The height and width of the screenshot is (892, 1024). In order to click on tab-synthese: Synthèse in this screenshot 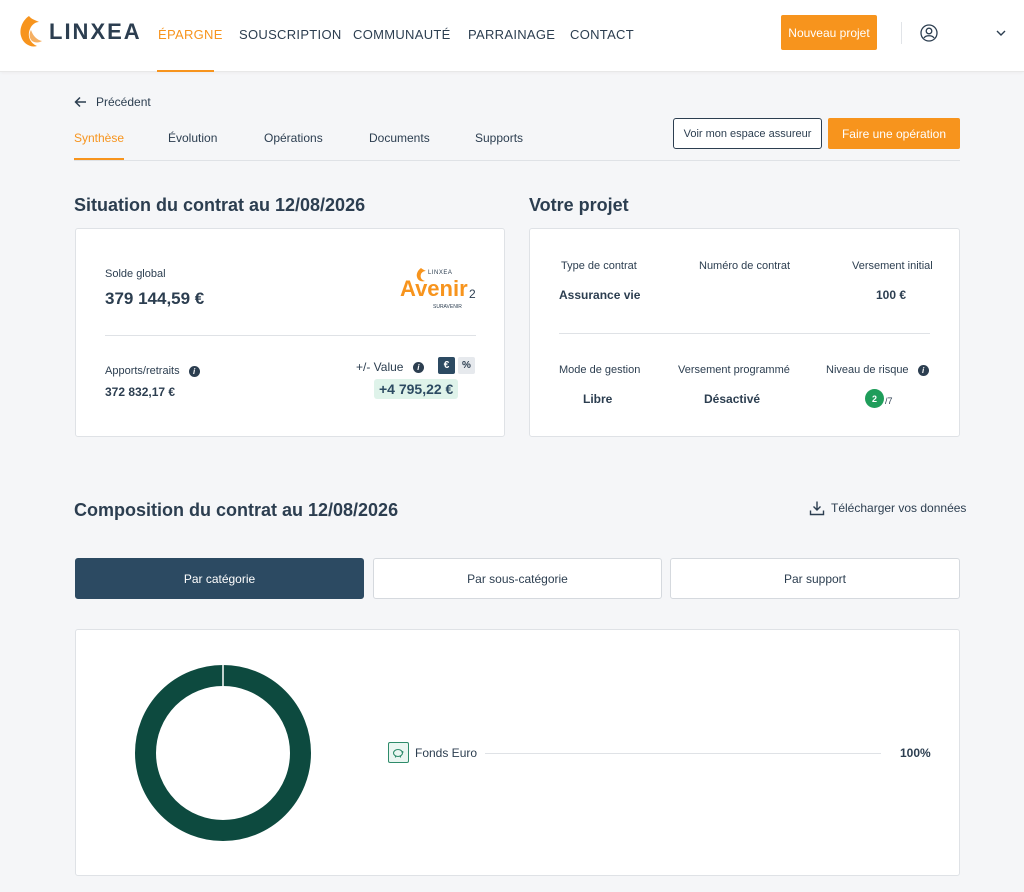, I will do `click(99, 138)`.